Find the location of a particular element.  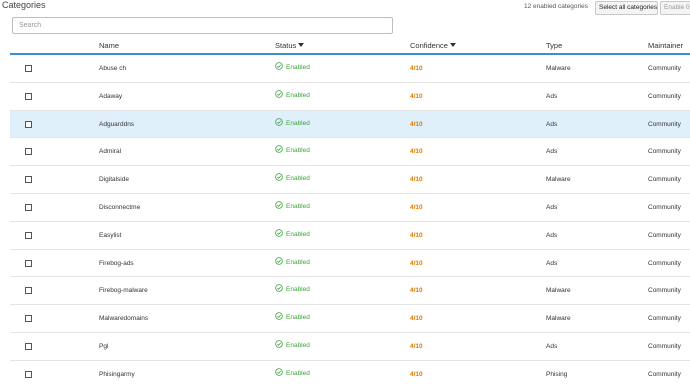

column-header-status: Status is located at coordinates (290, 45).